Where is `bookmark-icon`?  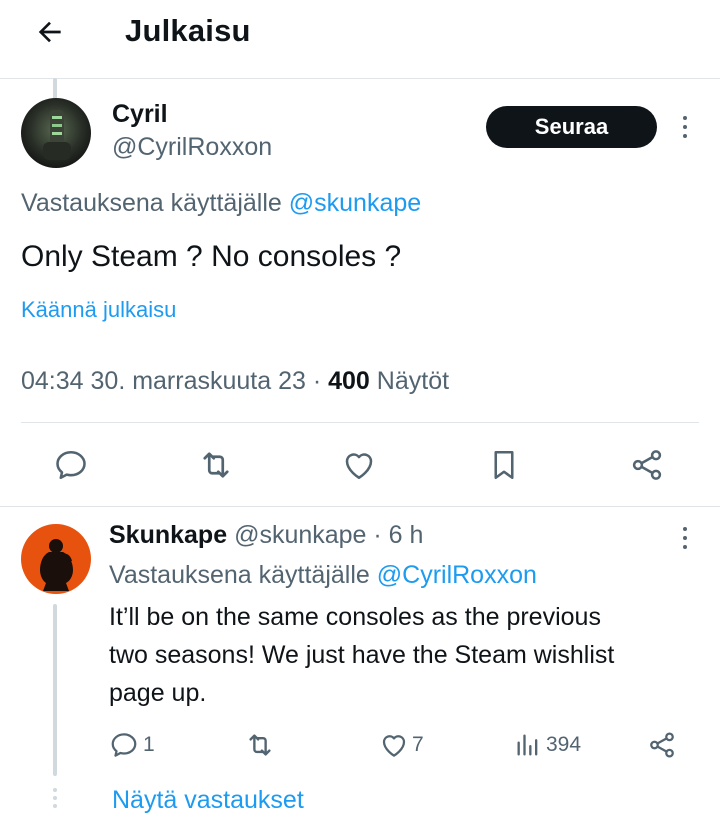
bookmark-icon is located at coordinates (504, 465).